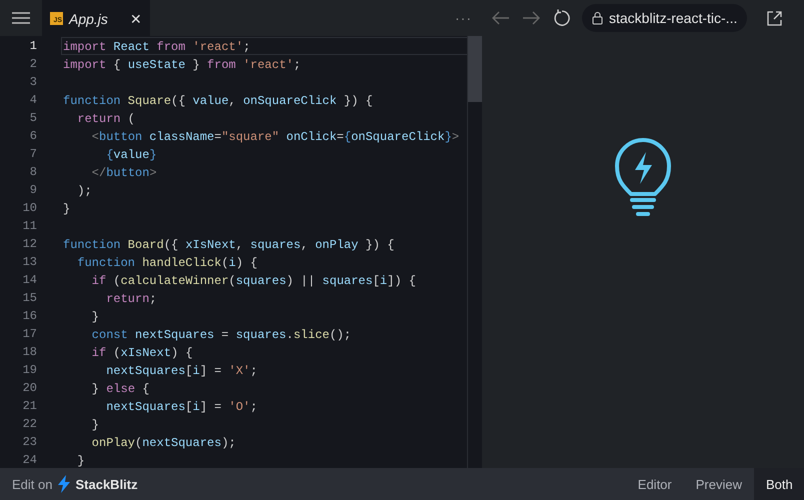 The width and height of the screenshot is (804, 500). What do you see at coordinates (32, 172) in the screenshot?
I see `line-number: 8` at bounding box center [32, 172].